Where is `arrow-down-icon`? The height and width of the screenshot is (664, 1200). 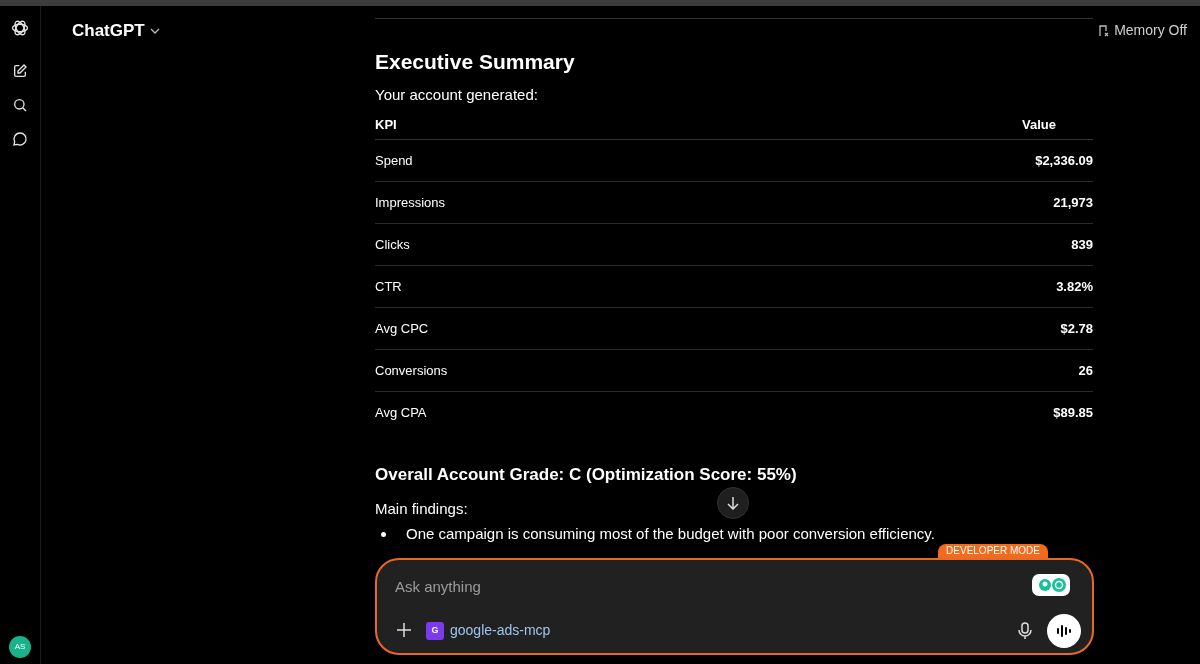
arrow-down-icon is located at coordinates (733, 503).